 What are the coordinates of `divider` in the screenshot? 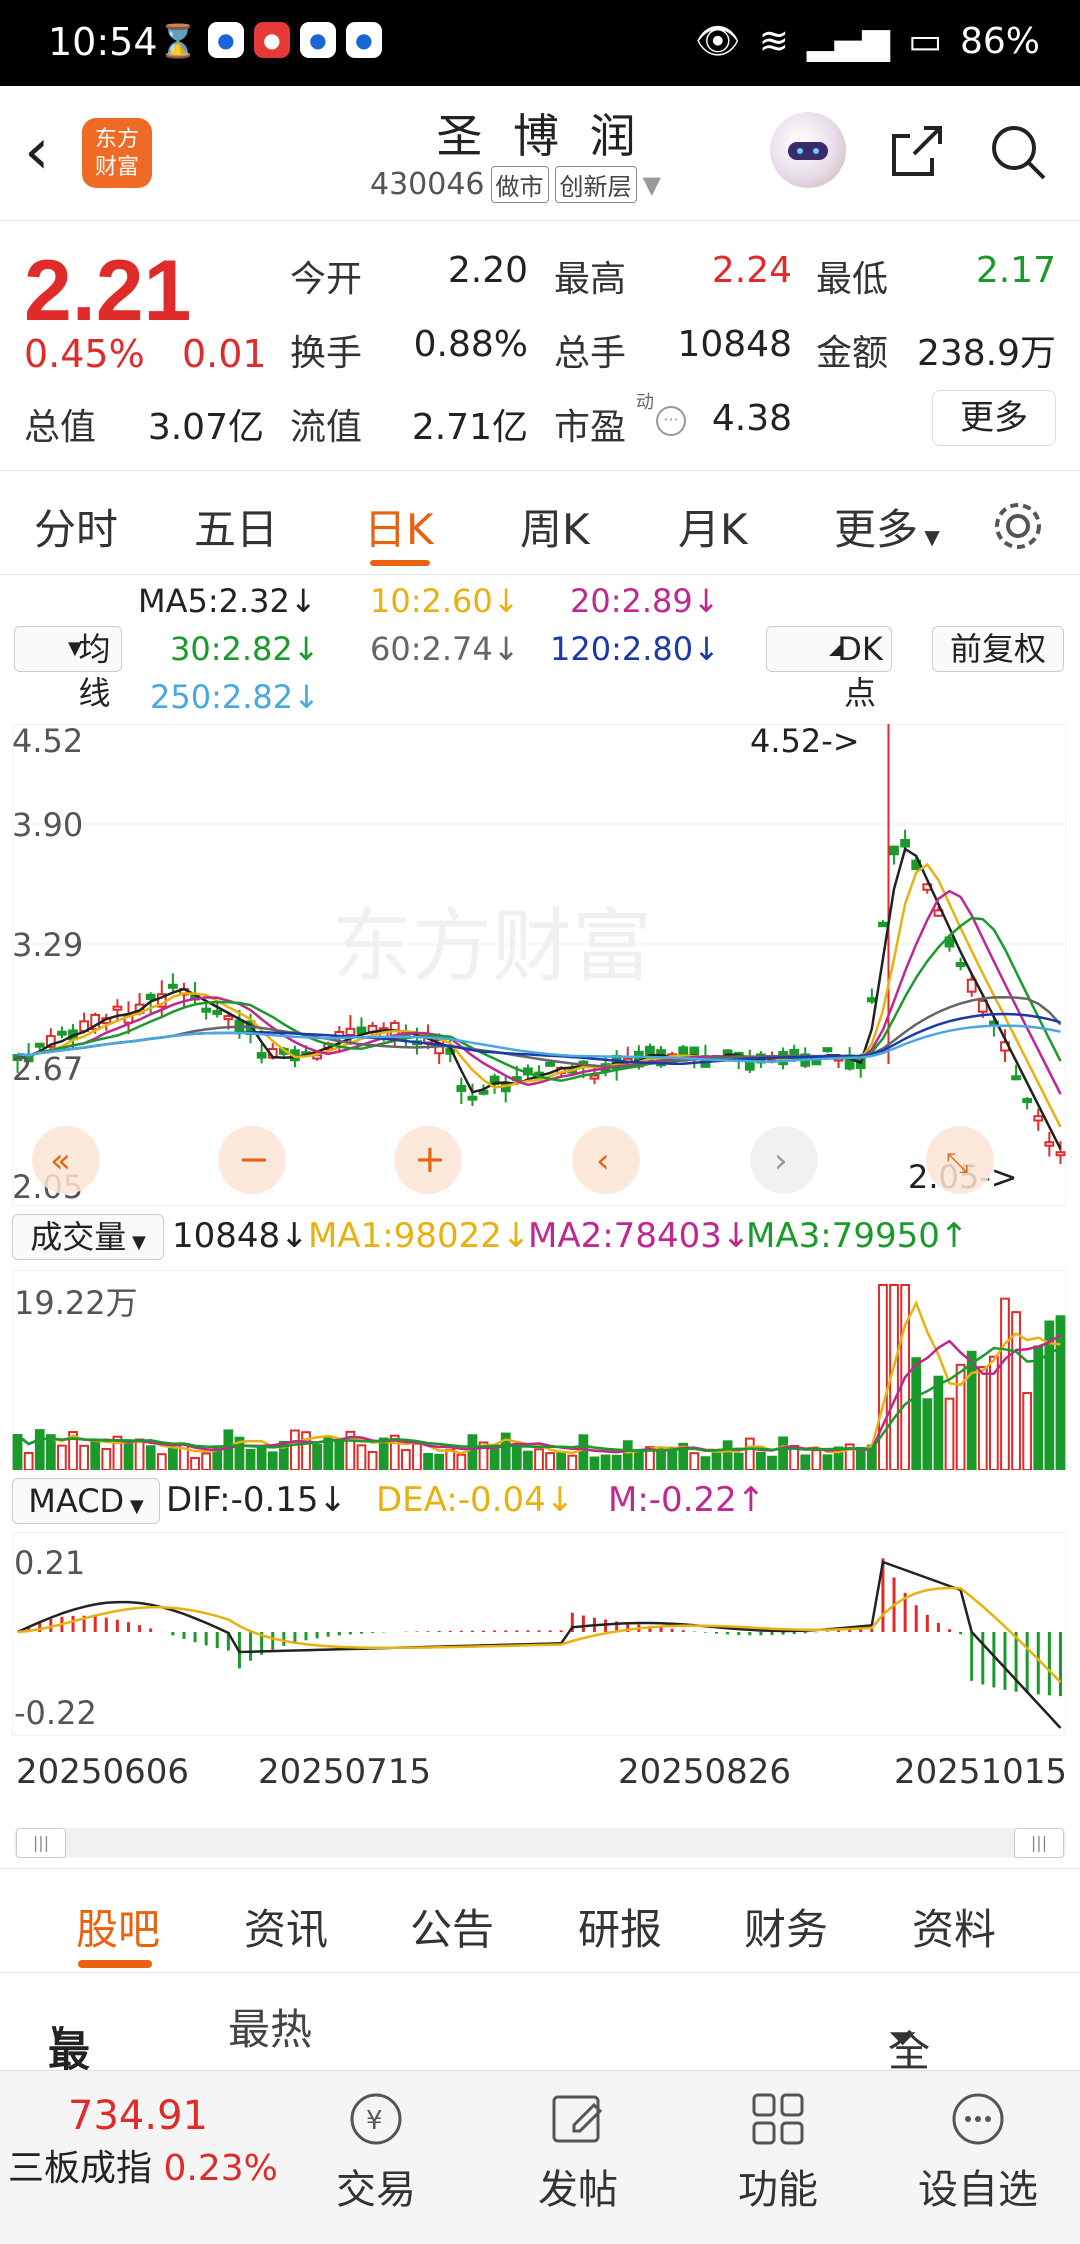 It's located at (540, 470).